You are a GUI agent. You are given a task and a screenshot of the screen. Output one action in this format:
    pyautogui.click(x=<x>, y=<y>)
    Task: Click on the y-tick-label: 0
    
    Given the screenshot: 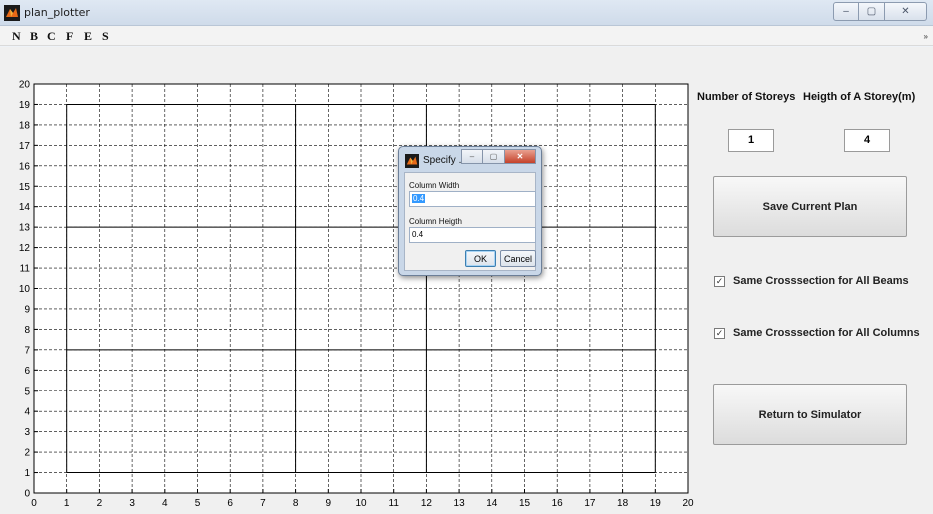 What is the action you would take?
    pyautogui.click(x=27, y=494)
    